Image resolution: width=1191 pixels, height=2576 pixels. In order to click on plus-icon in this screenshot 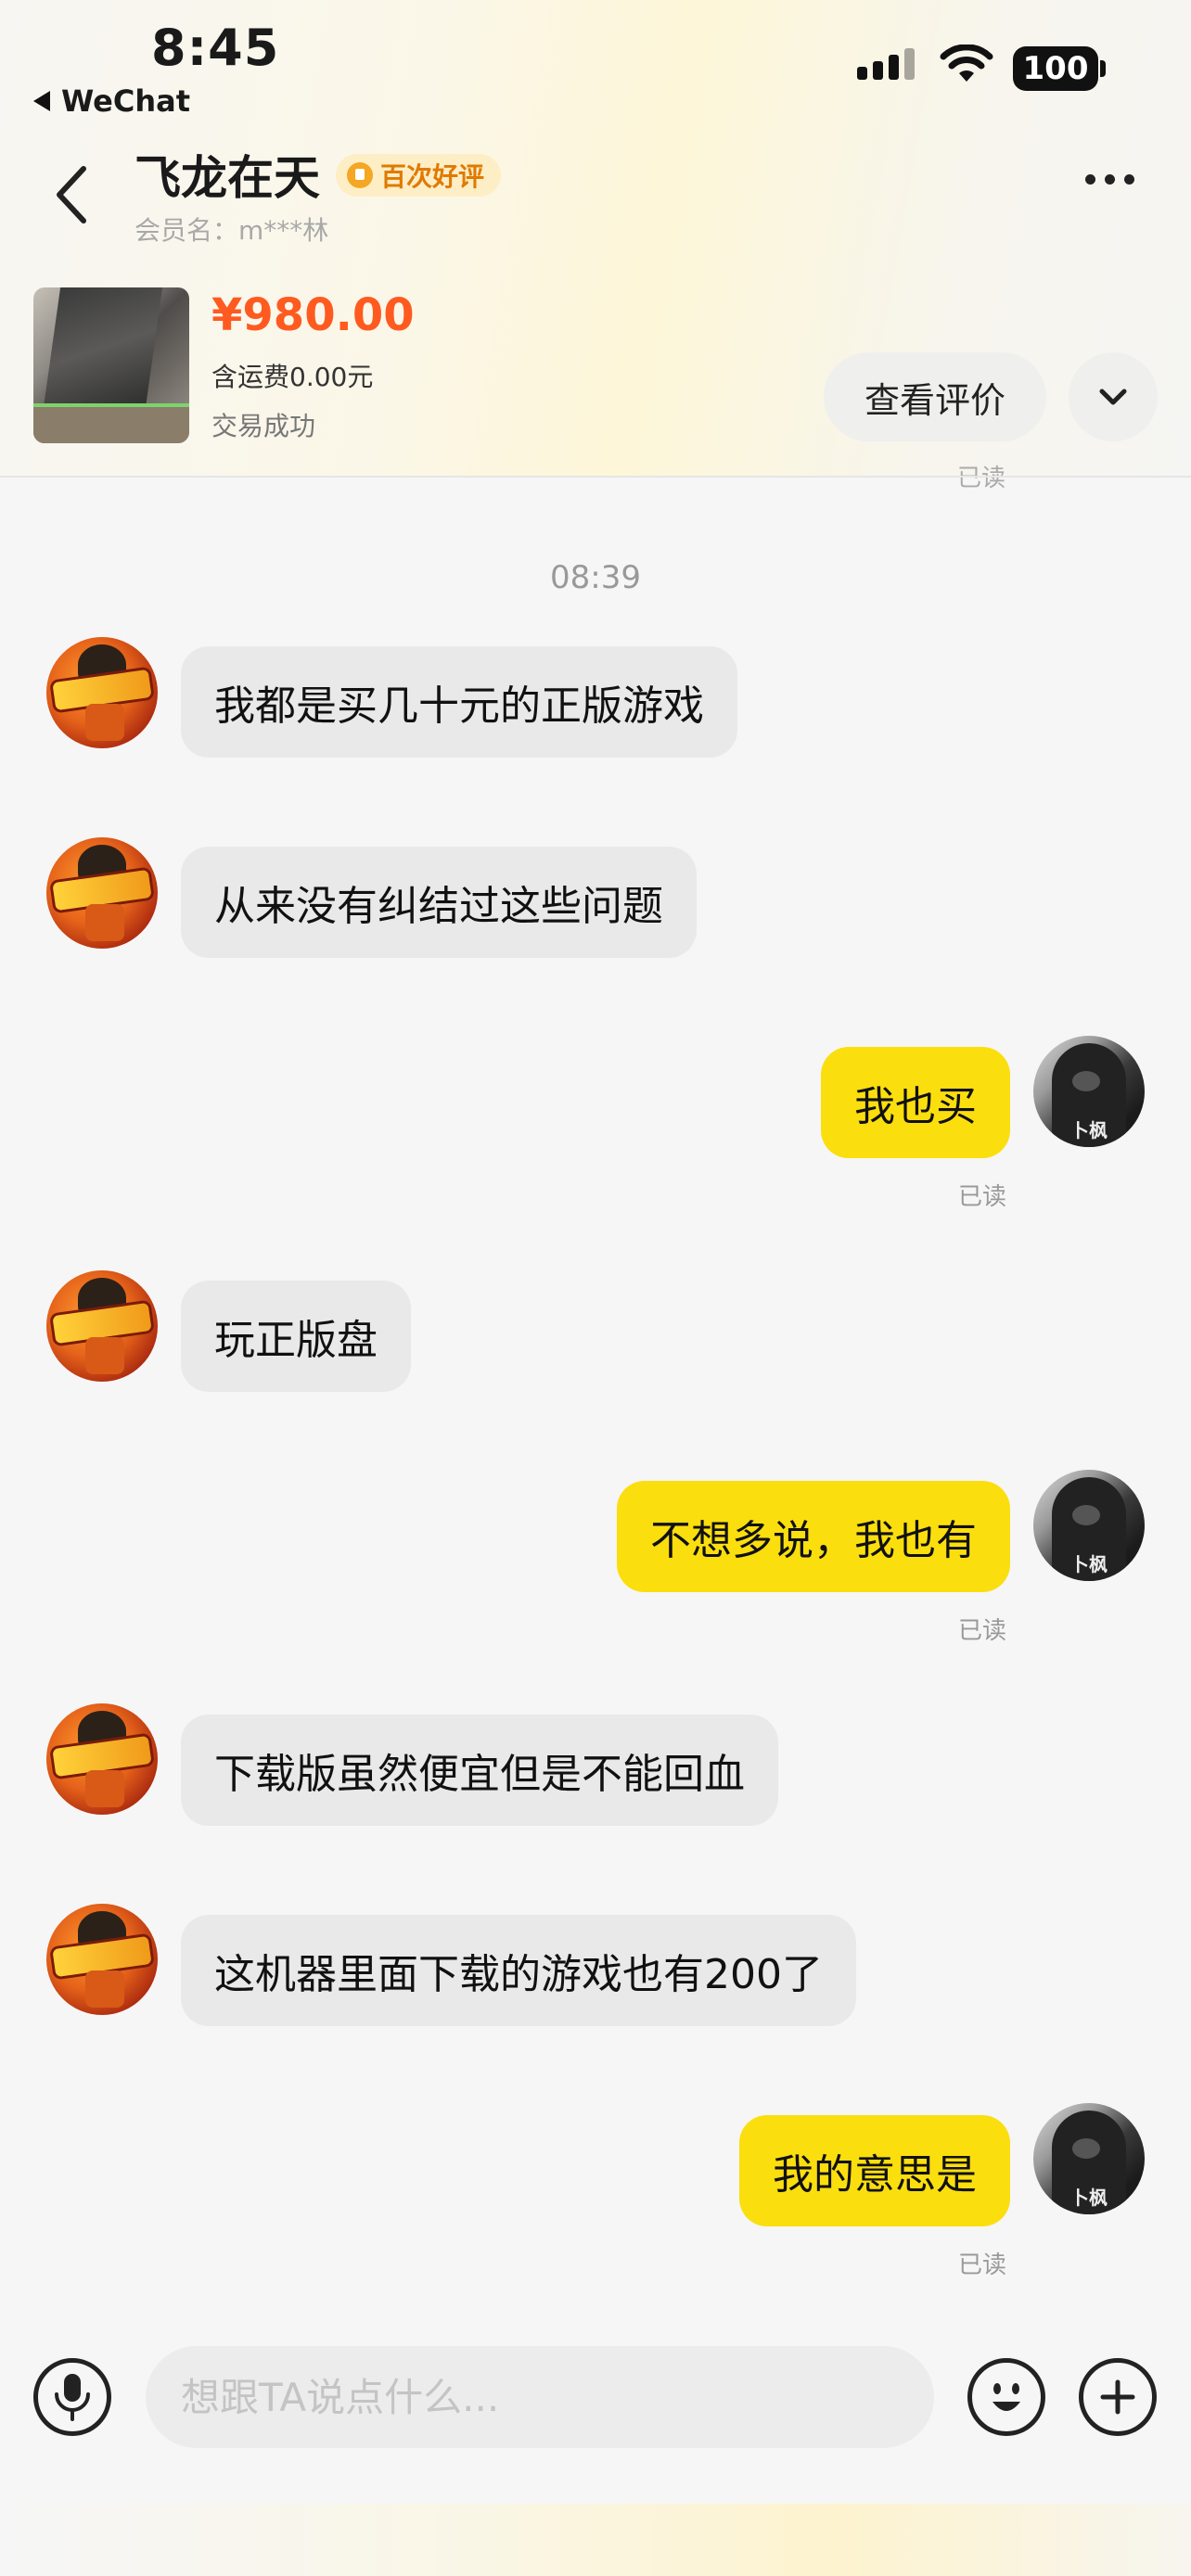, I will do `click(1117, 2397)`.